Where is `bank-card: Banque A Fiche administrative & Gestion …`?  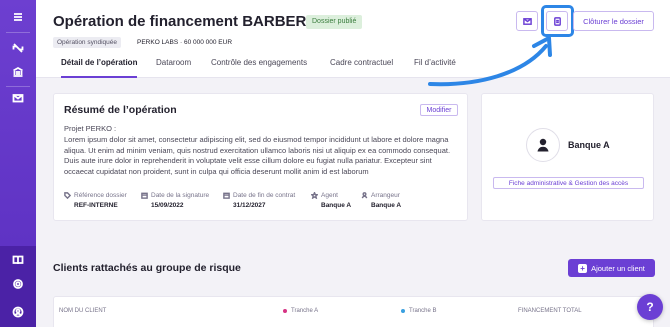 bank-card: Banque A Fiche administrative & Gestion … is located at coordinates (567, 157).